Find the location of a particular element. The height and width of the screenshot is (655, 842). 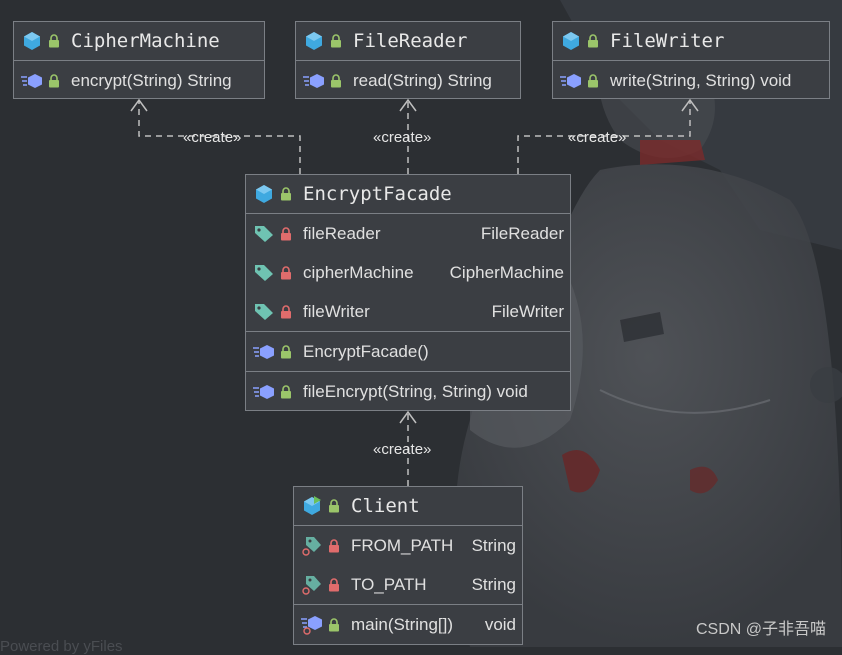

static-method-icon is located at coordinates (312, 625).